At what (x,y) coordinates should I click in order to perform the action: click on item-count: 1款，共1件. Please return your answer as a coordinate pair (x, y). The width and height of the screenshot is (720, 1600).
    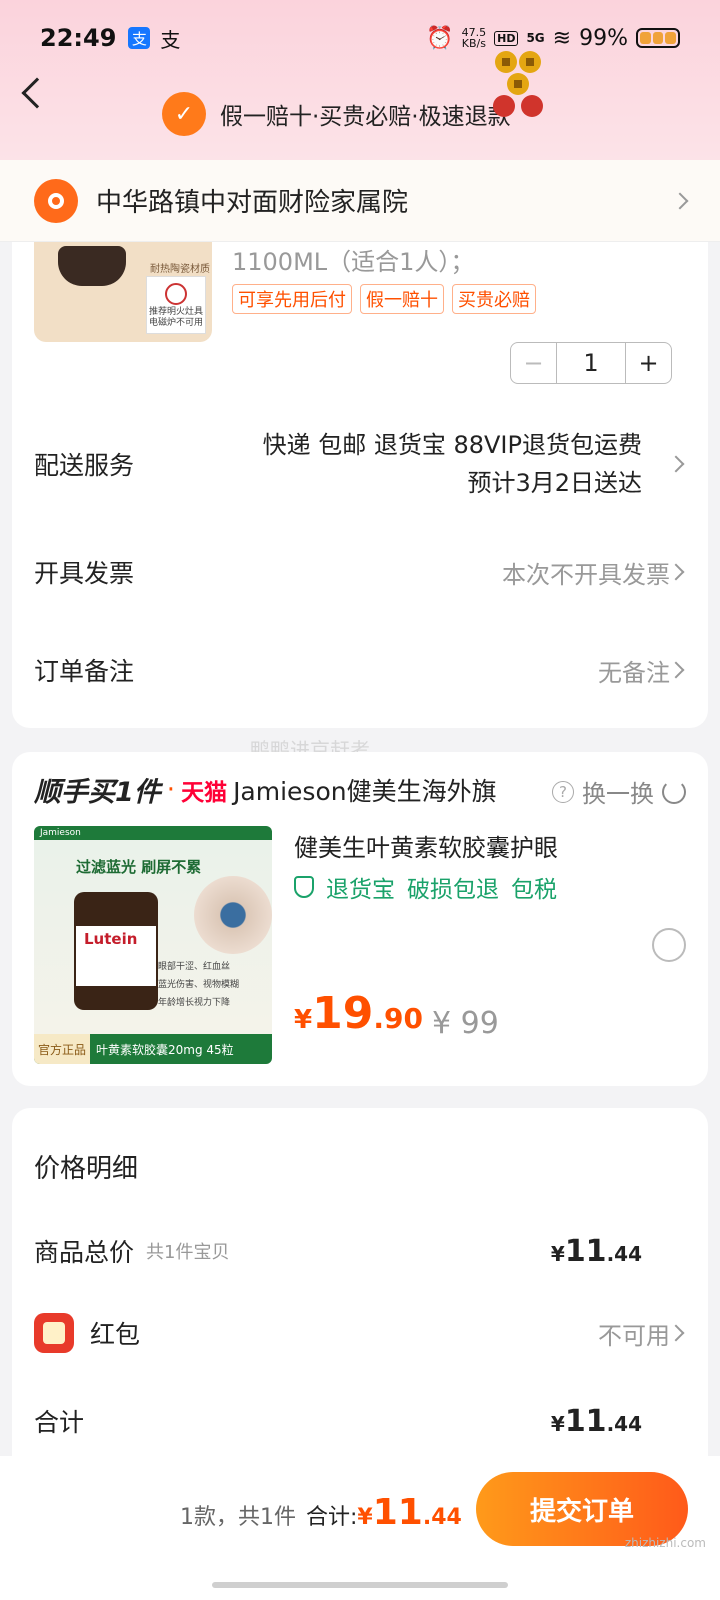
    Looking at the image, I should click on (238, 1517).